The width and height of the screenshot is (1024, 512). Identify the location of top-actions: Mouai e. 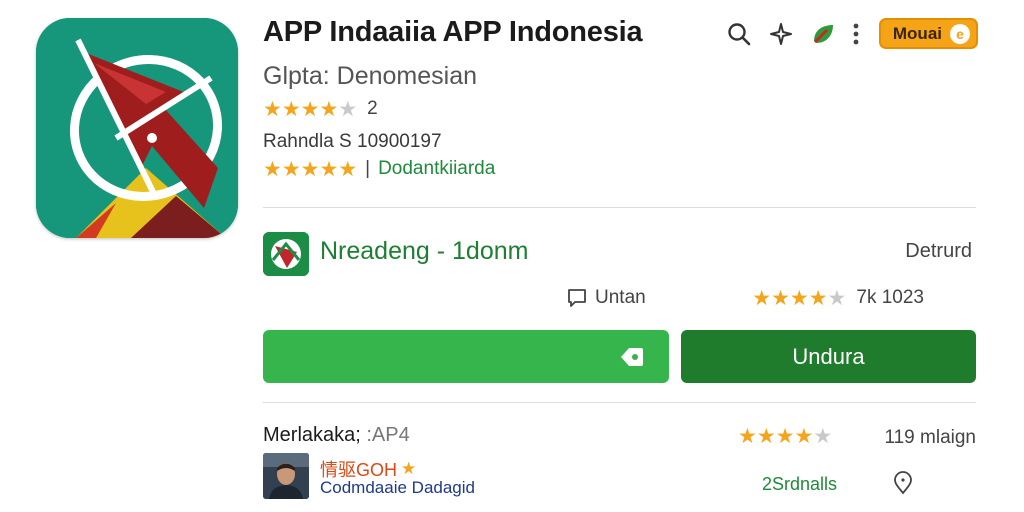
(851, 33).